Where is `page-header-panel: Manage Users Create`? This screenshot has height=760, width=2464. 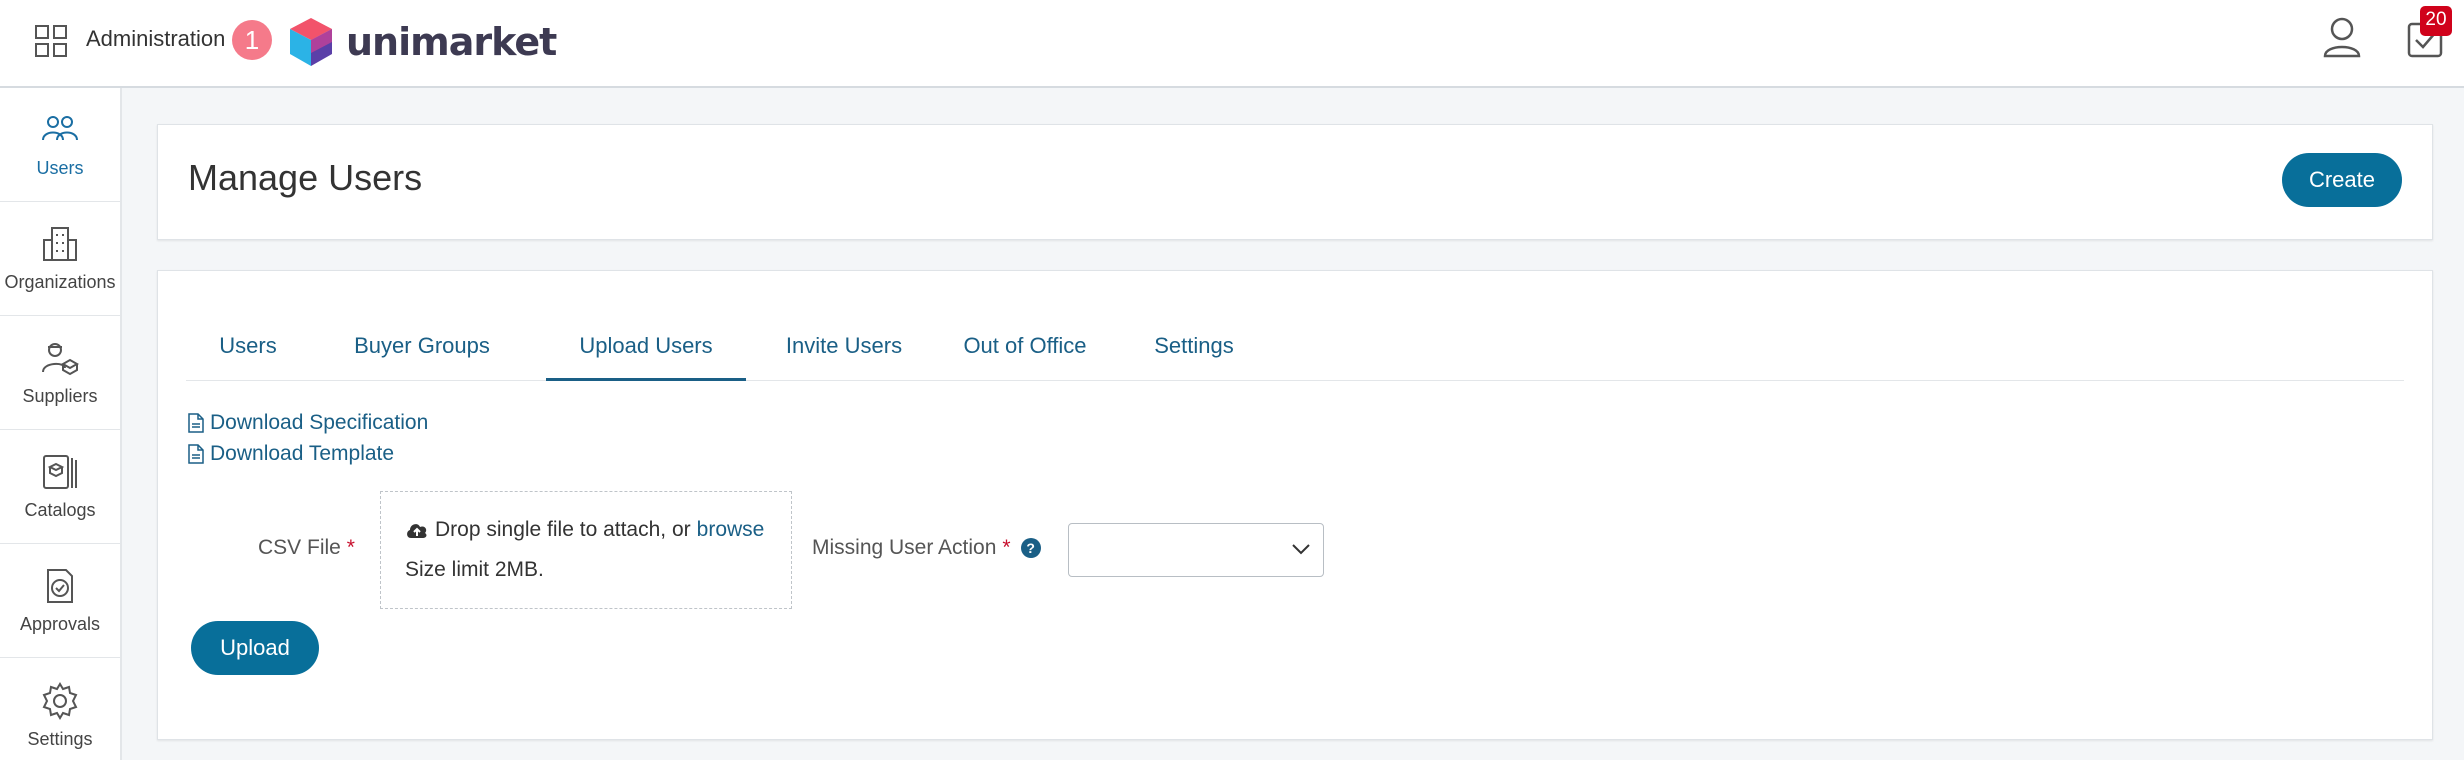
page-header-panel: Manage Users Create is located at coordinates (1295, 182).